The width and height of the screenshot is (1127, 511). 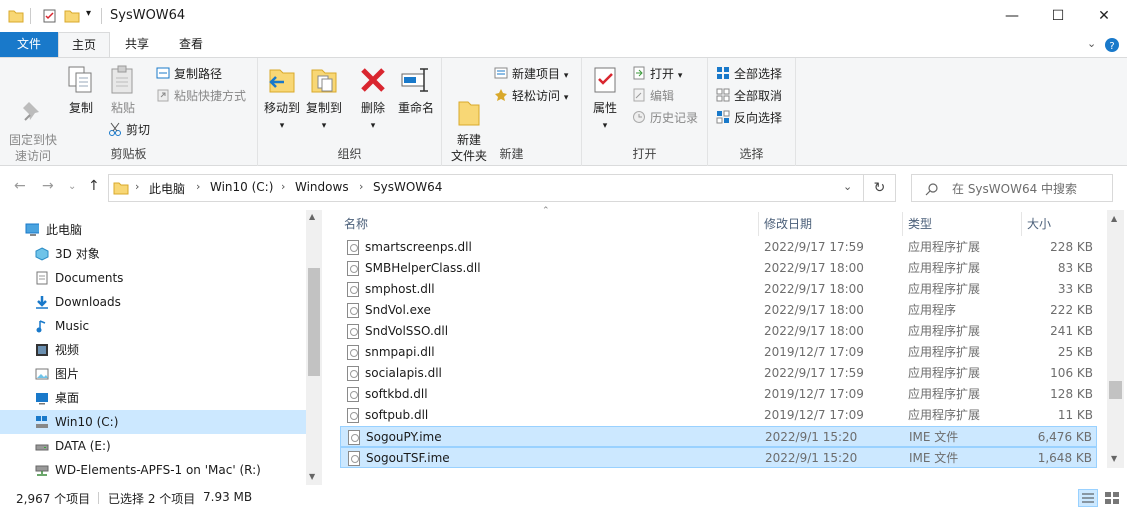 I want to click on file-row: softpub.dll 2019/12/7 17:09 应用程序扩展 11 KB, so click(x=718, y=415).